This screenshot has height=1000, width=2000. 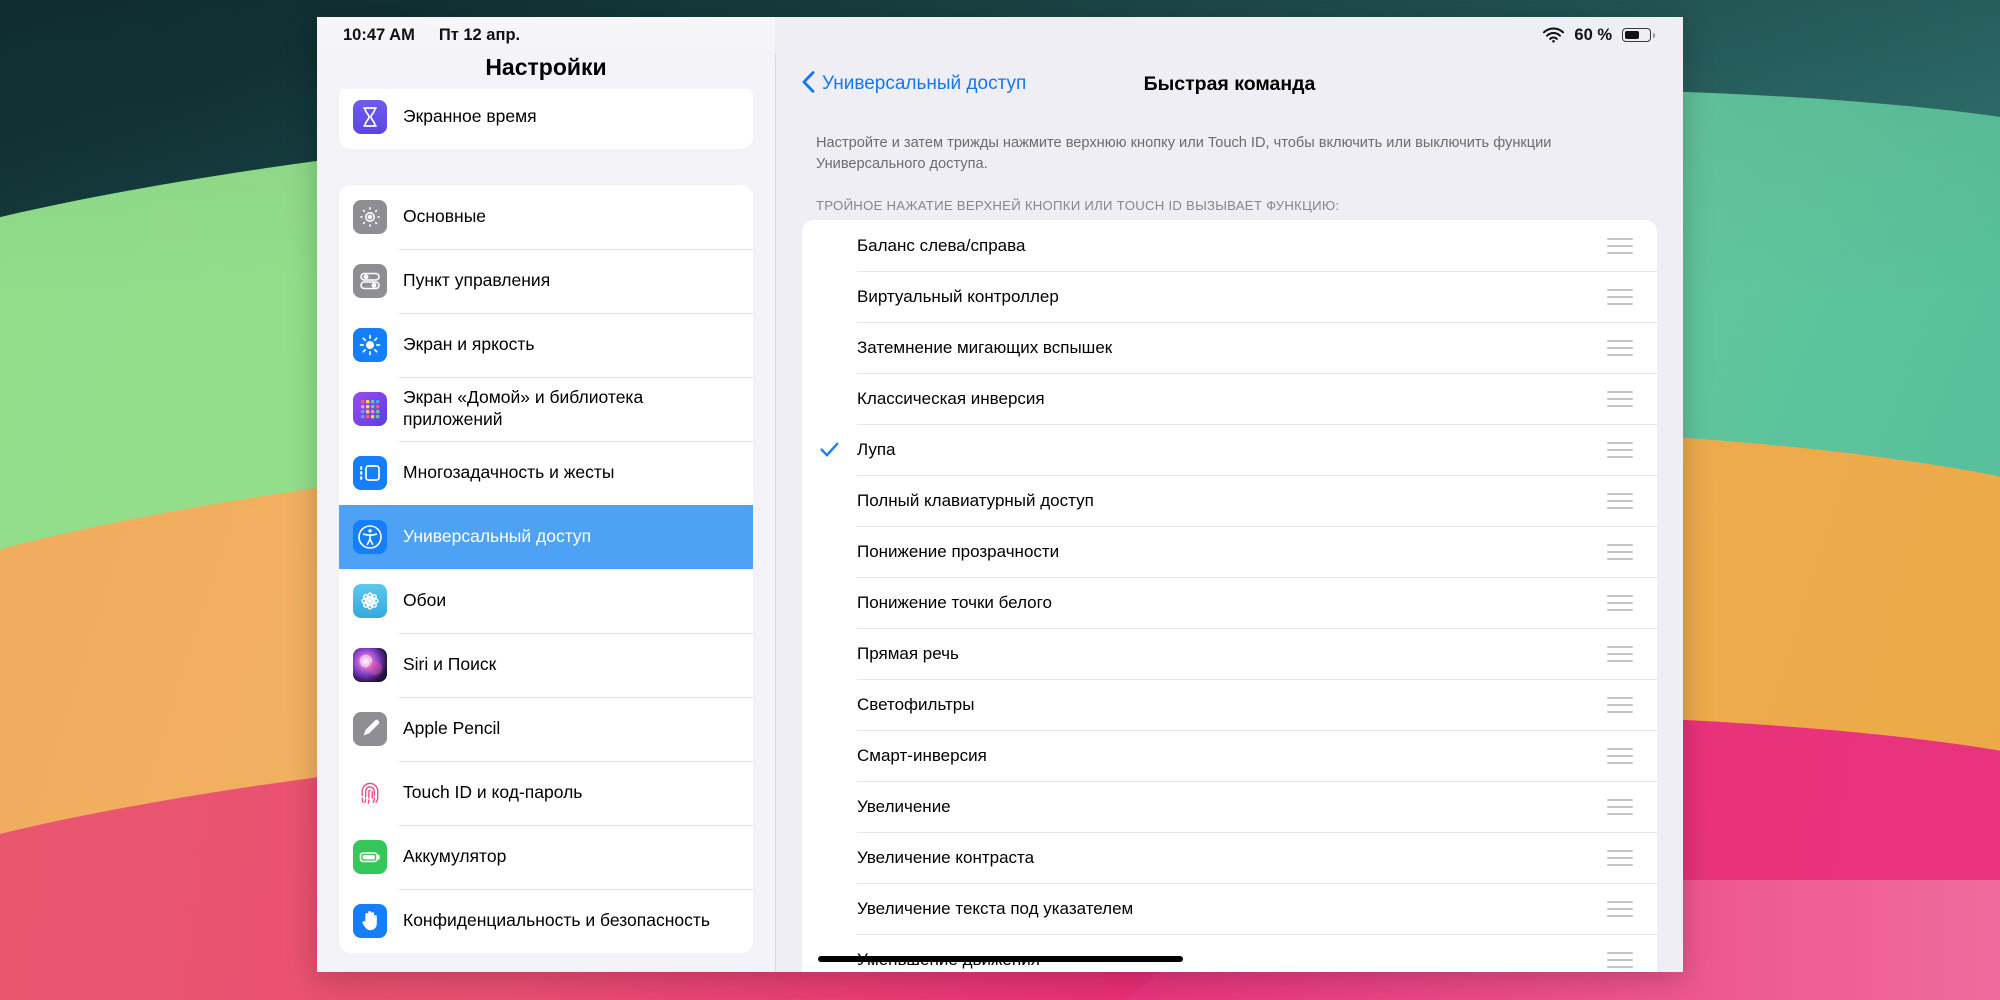 What do you see at coordinates (958, 296) in the screenshot?
I see `shortcut-option-label: Виртуальный контроллер` at bounding box center [958, 296].